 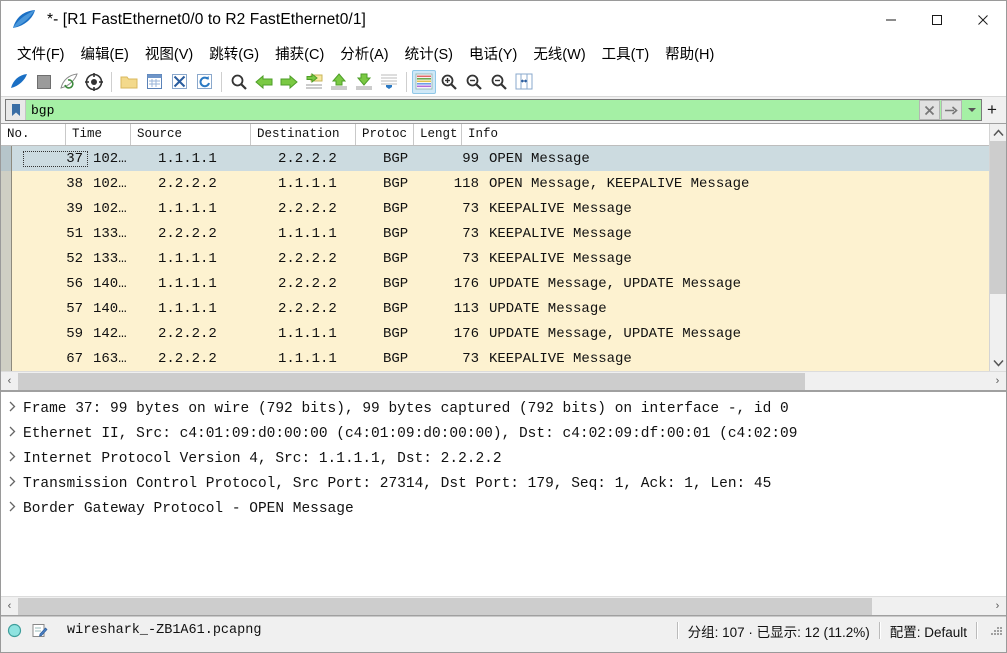 What do you see at coordinates (289, 82) in the screenshot?
I see `go-forward-icon` at bounding box center [289, 82].